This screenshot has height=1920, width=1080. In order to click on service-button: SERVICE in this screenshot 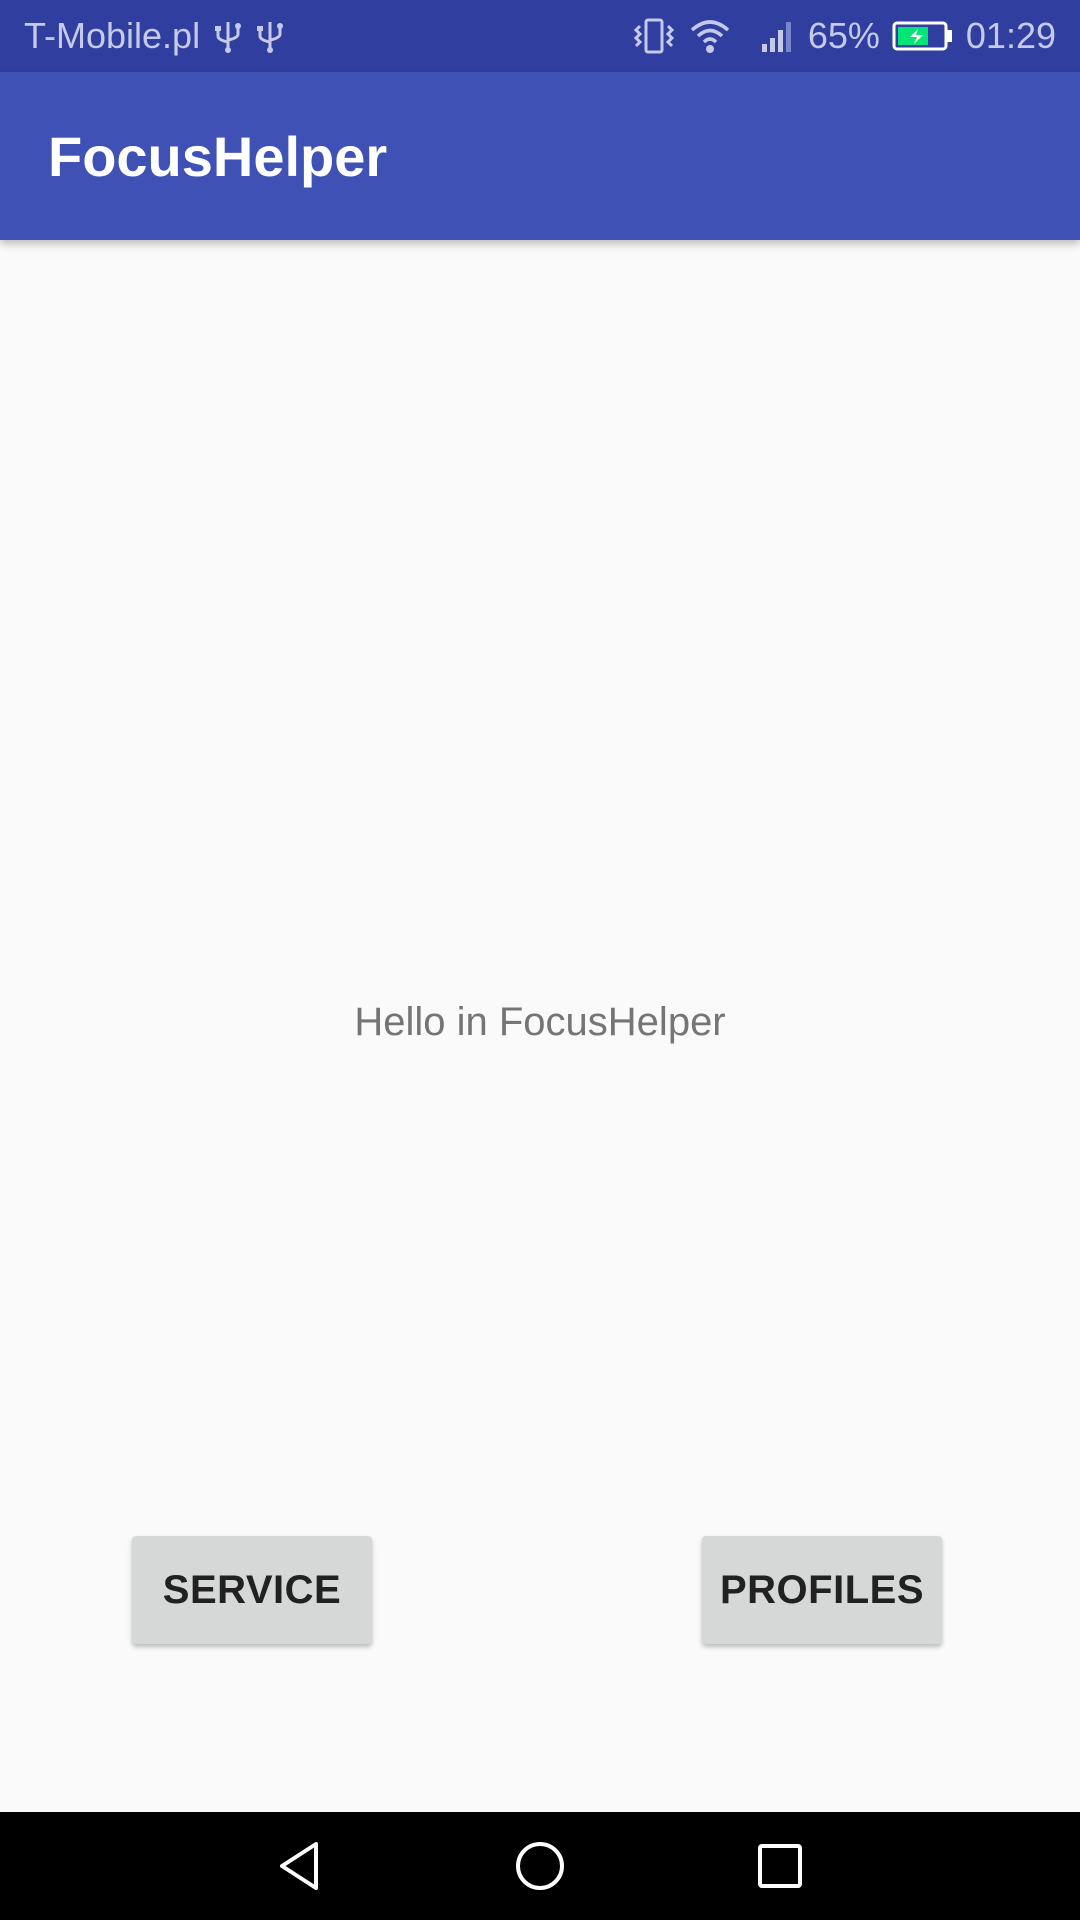, I will do `click(252, 1590)`.